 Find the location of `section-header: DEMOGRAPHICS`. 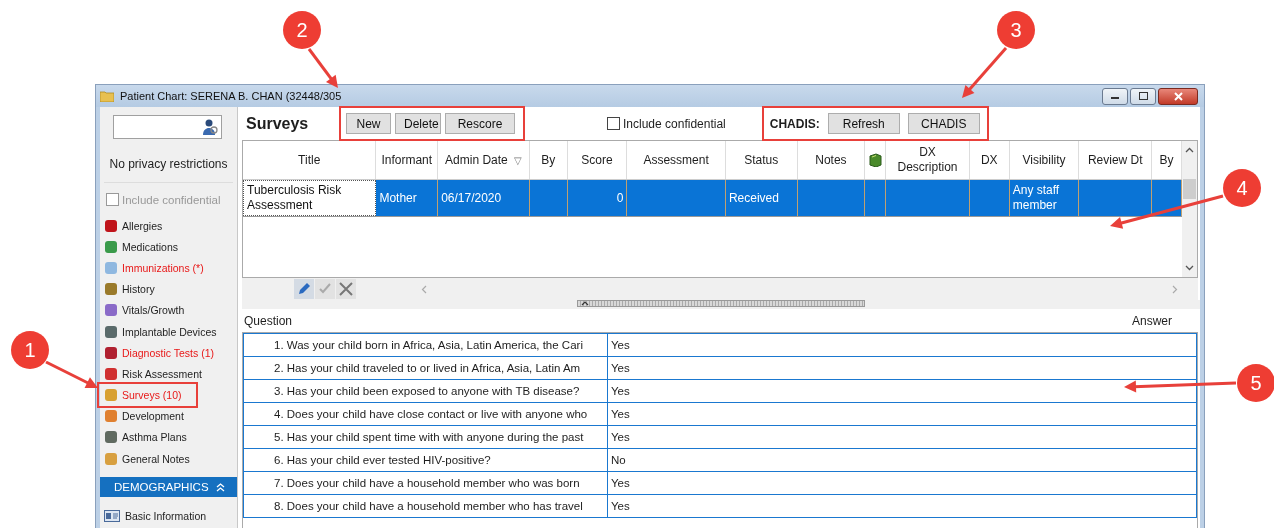

section-header: DEMOGRAPHICS is located at coordinates (168, 487).